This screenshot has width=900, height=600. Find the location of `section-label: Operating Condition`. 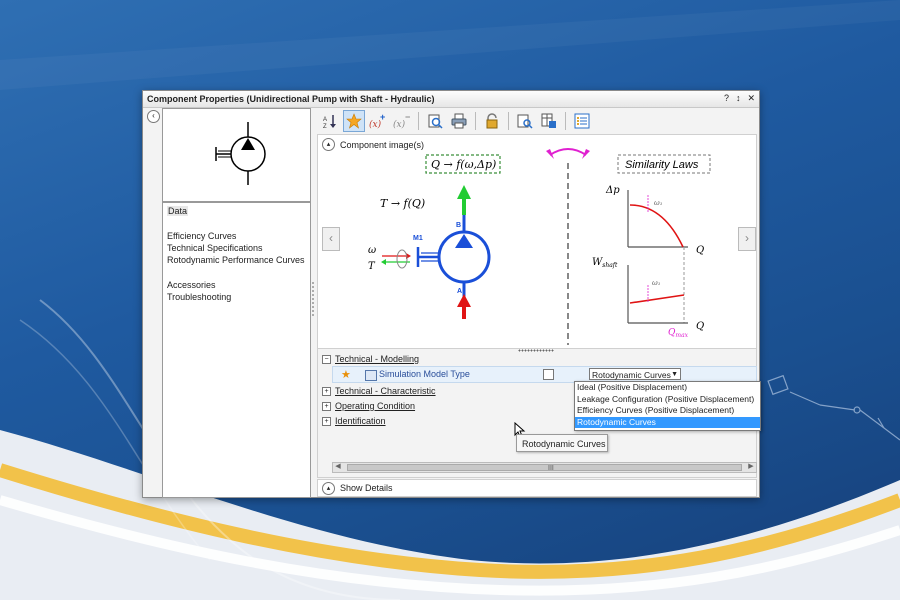

section-label: Operating Condition is located at coordinates (375, 406).